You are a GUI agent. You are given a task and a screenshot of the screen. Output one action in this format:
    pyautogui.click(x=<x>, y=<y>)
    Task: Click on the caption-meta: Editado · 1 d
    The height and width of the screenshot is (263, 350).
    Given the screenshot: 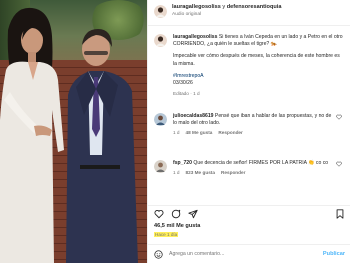 What is the action you would take?
    pyautogui.click(x=186, y=94)
    